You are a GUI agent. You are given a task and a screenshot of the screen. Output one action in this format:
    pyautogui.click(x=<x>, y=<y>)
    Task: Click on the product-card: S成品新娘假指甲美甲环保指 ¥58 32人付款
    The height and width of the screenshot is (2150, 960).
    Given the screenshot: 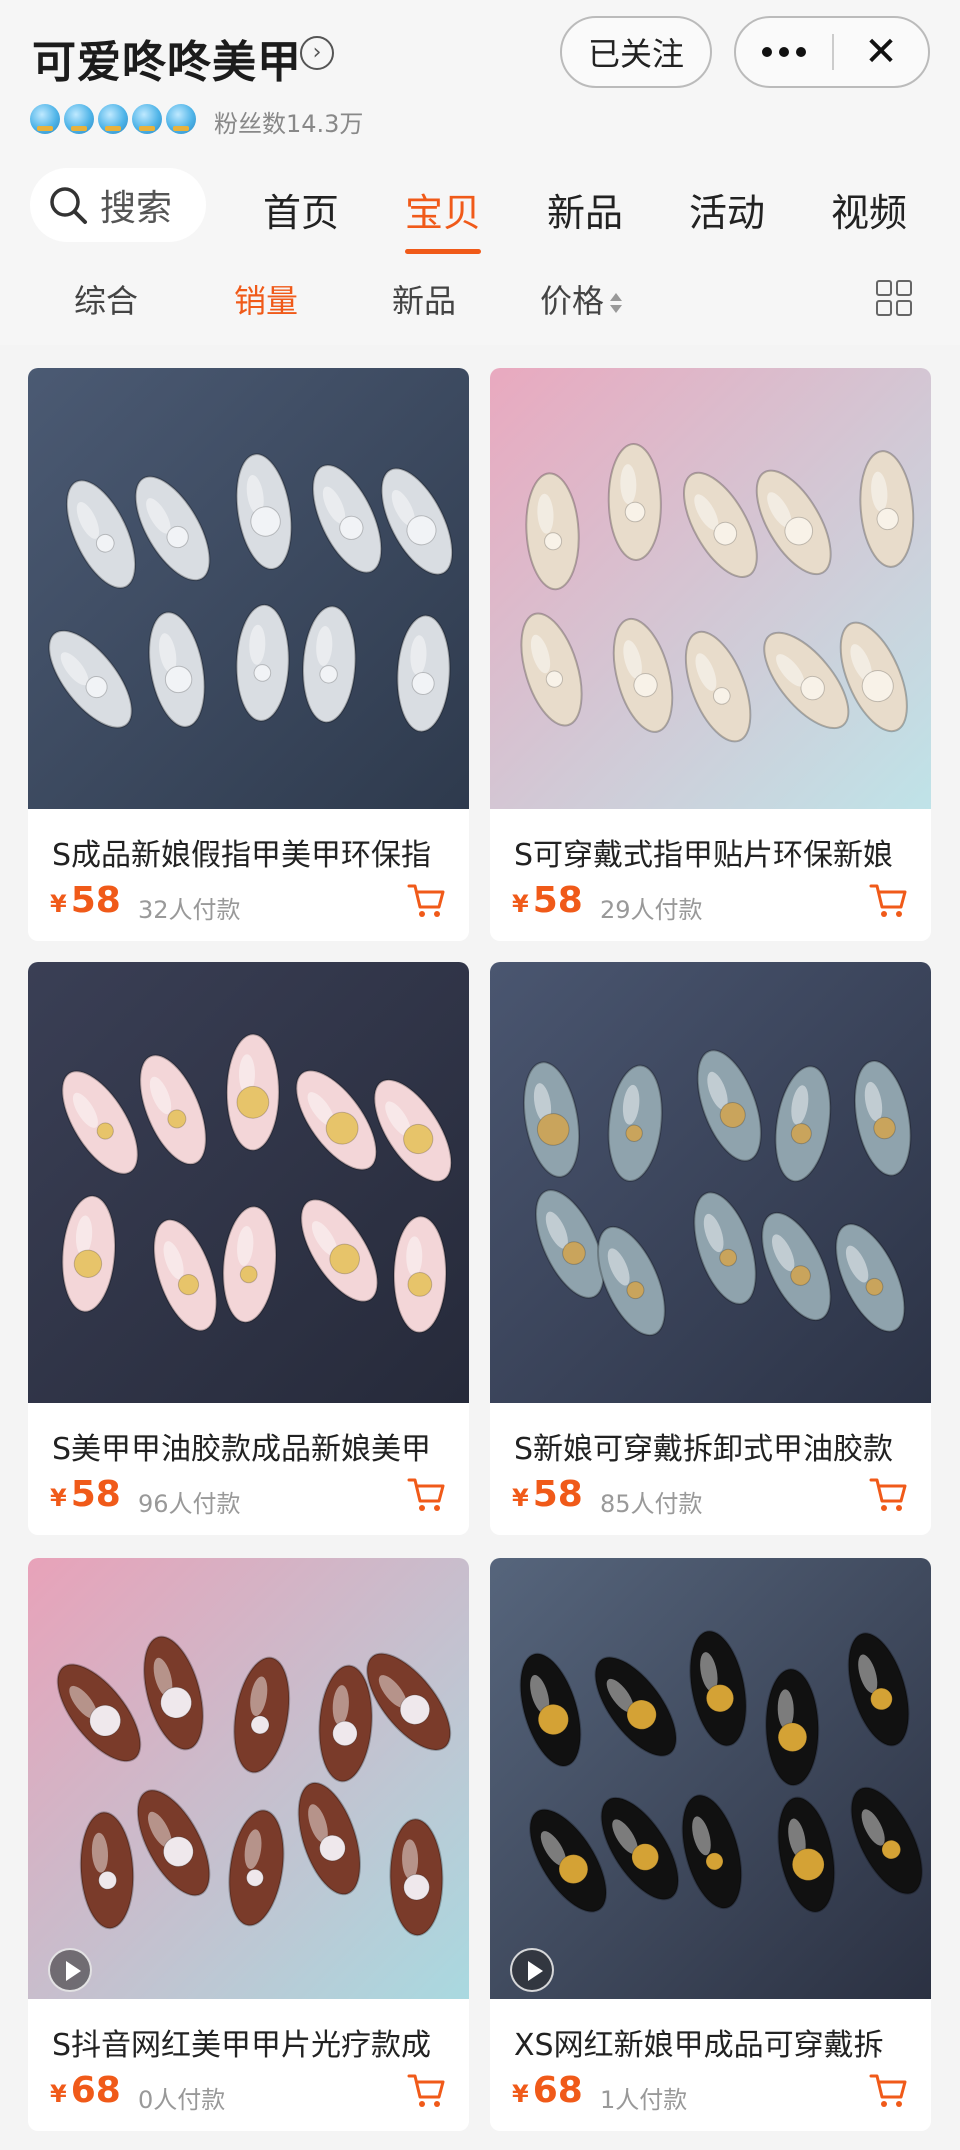 What is the action you would take?
    pyautogui.click(x=248, y=654)
    